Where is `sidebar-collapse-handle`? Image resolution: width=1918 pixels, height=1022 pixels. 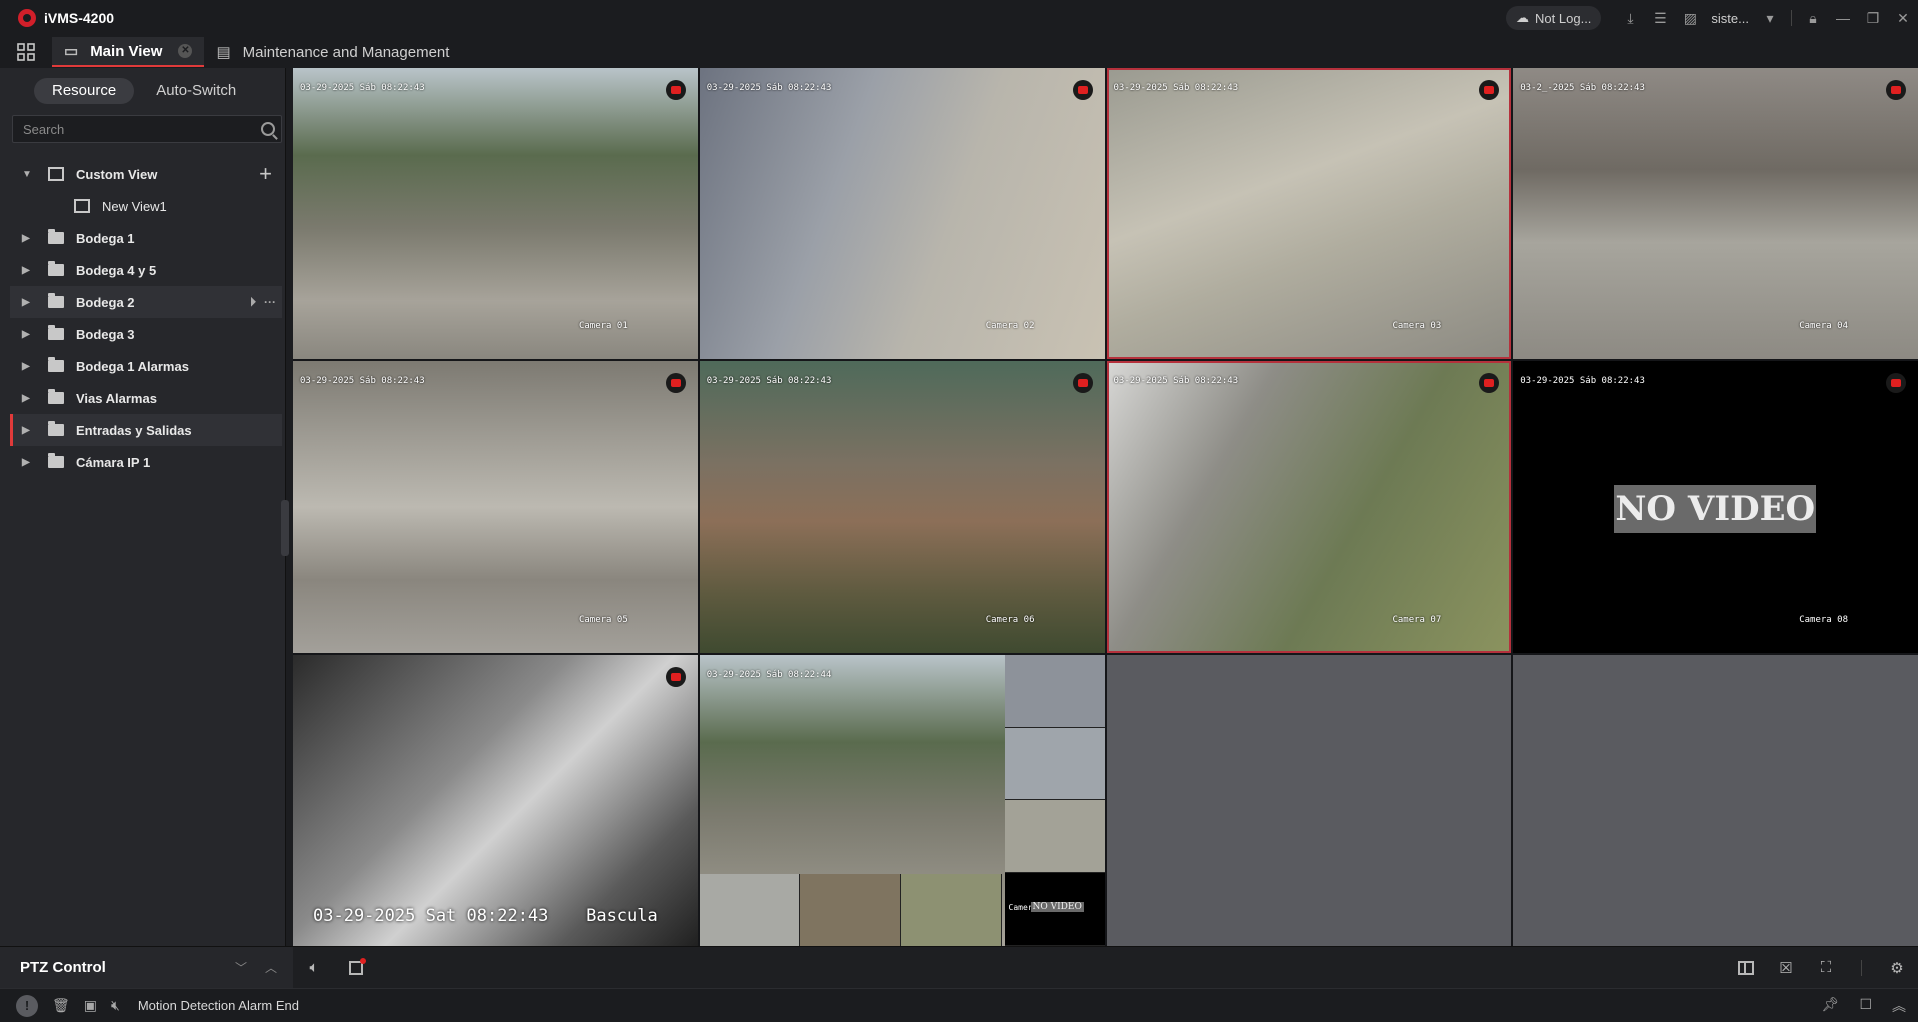 sidebar-collapse-handle is located at coordinates (285, 528).